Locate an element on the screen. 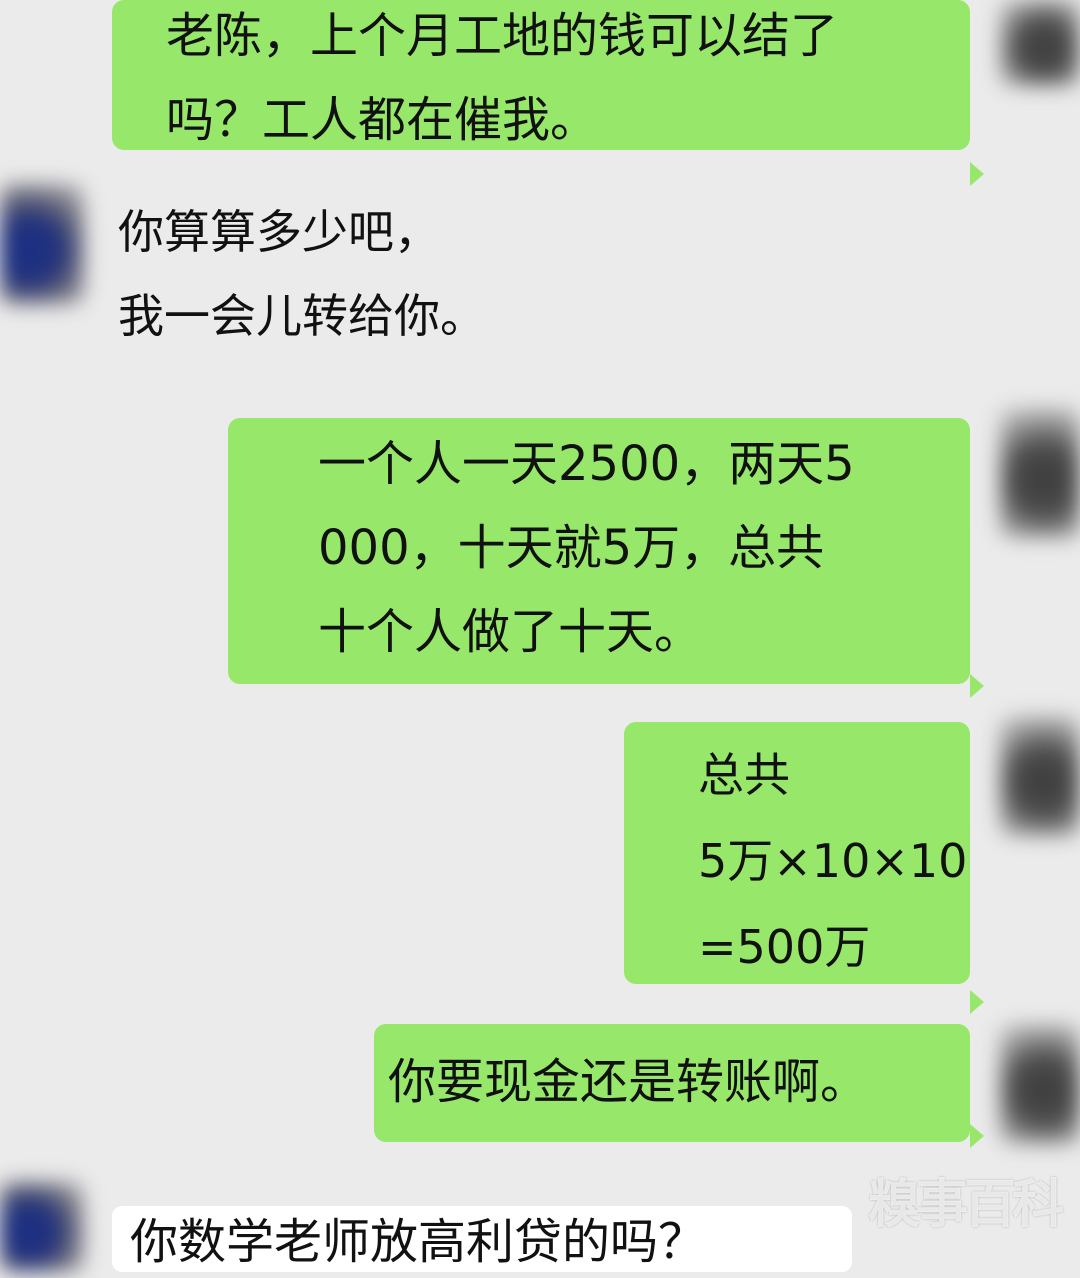 The height and width of the screenshot is (1278, 1080). message-bubble-received: 你数学老师放高利贷的吗？ is located at coordinates (482, 1239).